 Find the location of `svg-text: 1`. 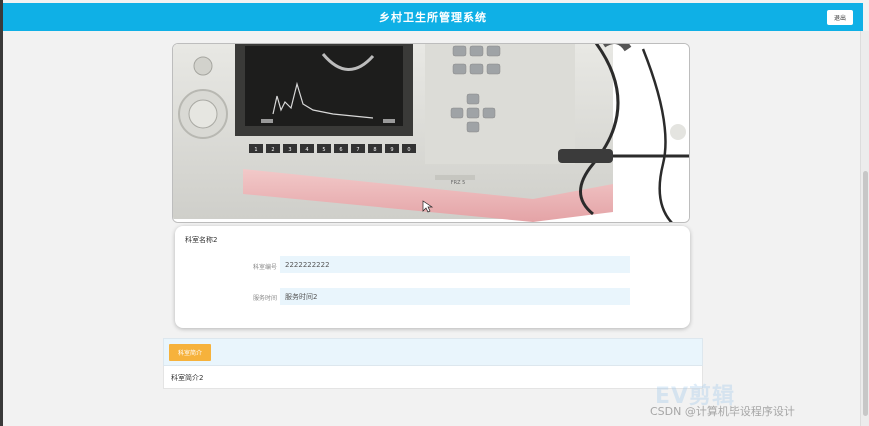

svg-text: 1 is located at coordinates (255, 150).